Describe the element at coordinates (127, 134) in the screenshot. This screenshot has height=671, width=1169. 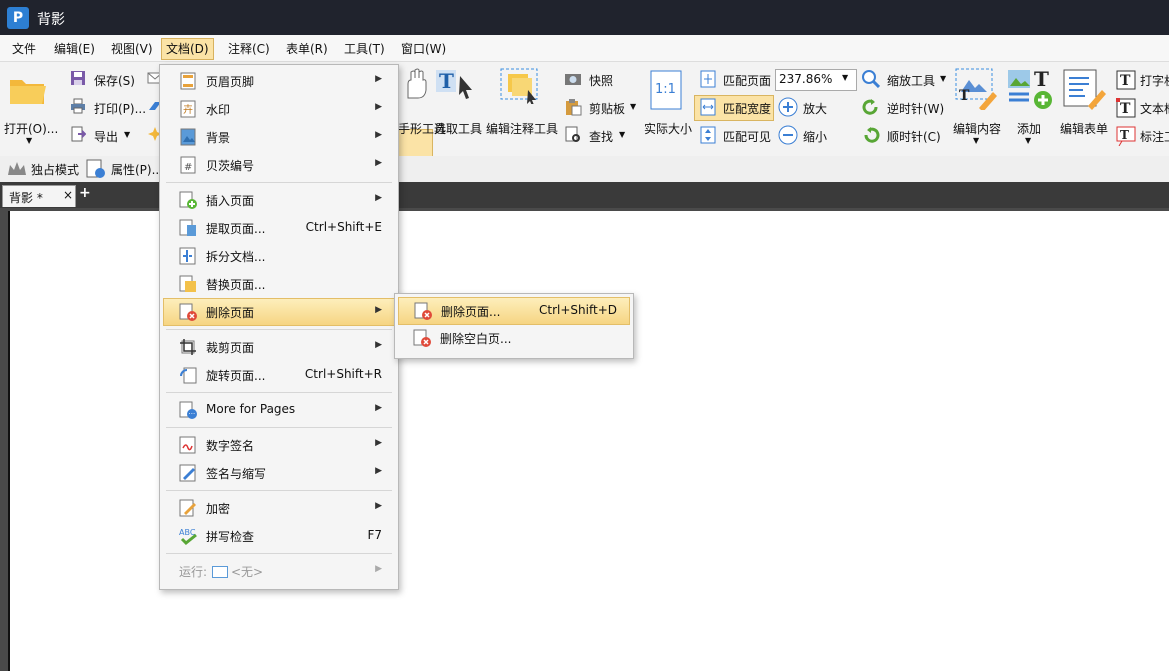
I see `export-dropdown-icon: ▼` at that location.